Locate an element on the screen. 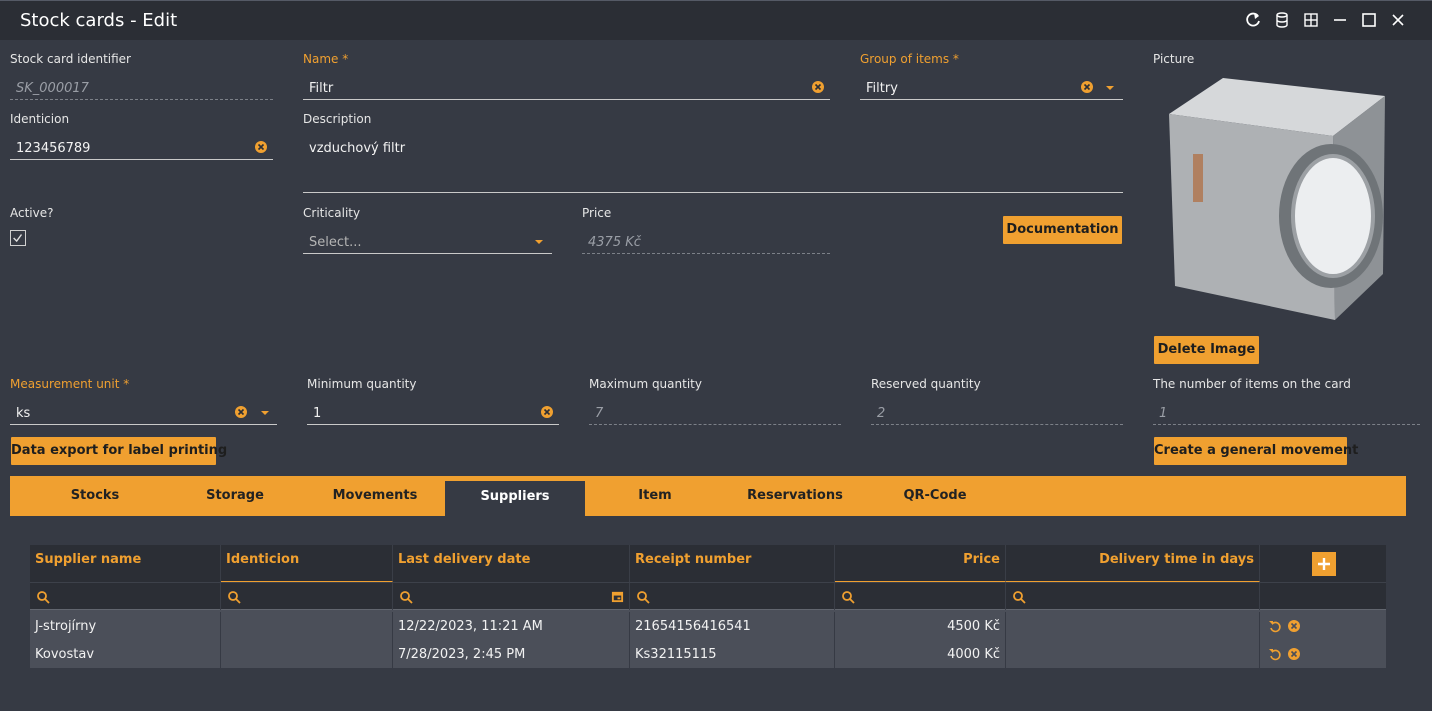 The image size is (1432, 711). group-label: Group of items * is located at coordinates (909, 59).